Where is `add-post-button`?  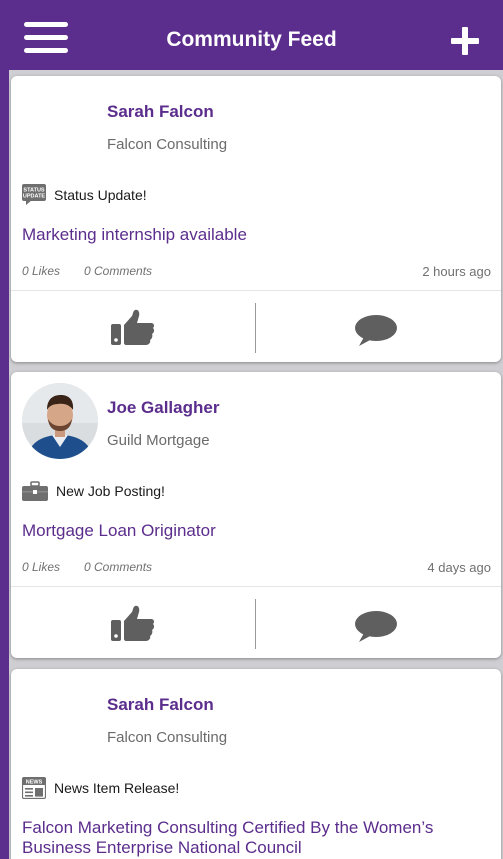 add-post-button is located at coordinates (465, 41).